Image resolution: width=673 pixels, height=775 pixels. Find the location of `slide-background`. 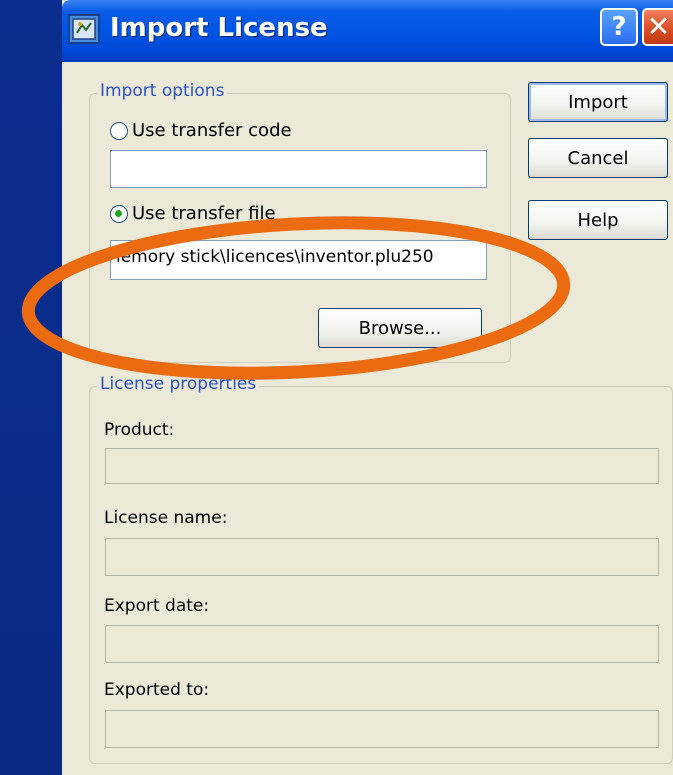

slide-background is located at coordinates (31, 387).